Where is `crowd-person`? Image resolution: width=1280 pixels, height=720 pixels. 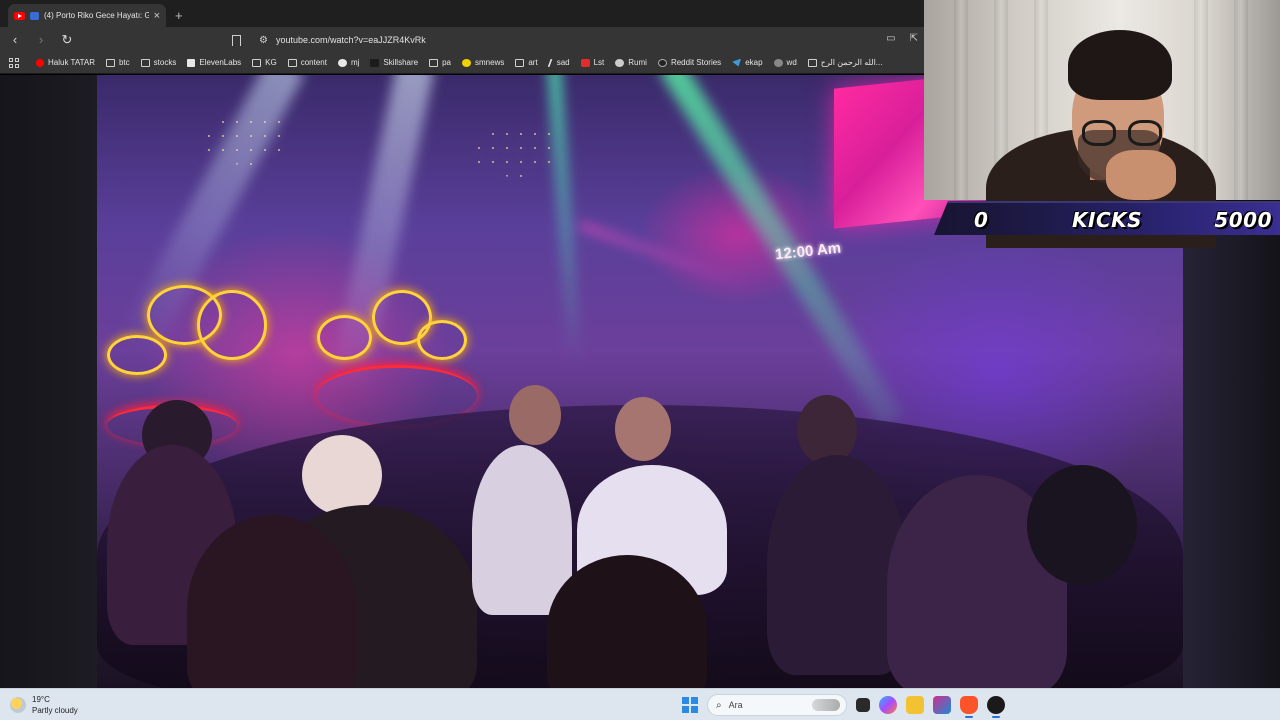
crowd-person is located at coordinates (837, 565).